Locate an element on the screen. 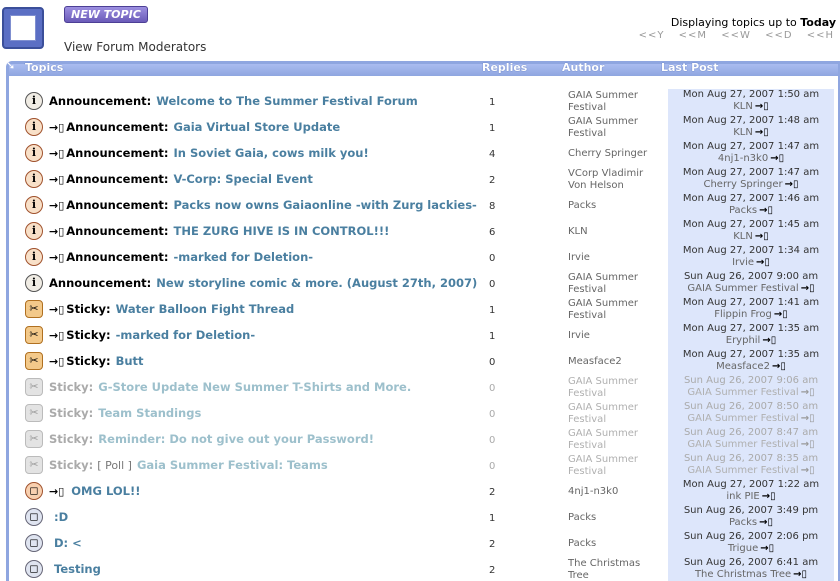 The image size is (840, 581). topic-link: Welcome to The Summer Festival Forum is located at coordinates (286, 101).